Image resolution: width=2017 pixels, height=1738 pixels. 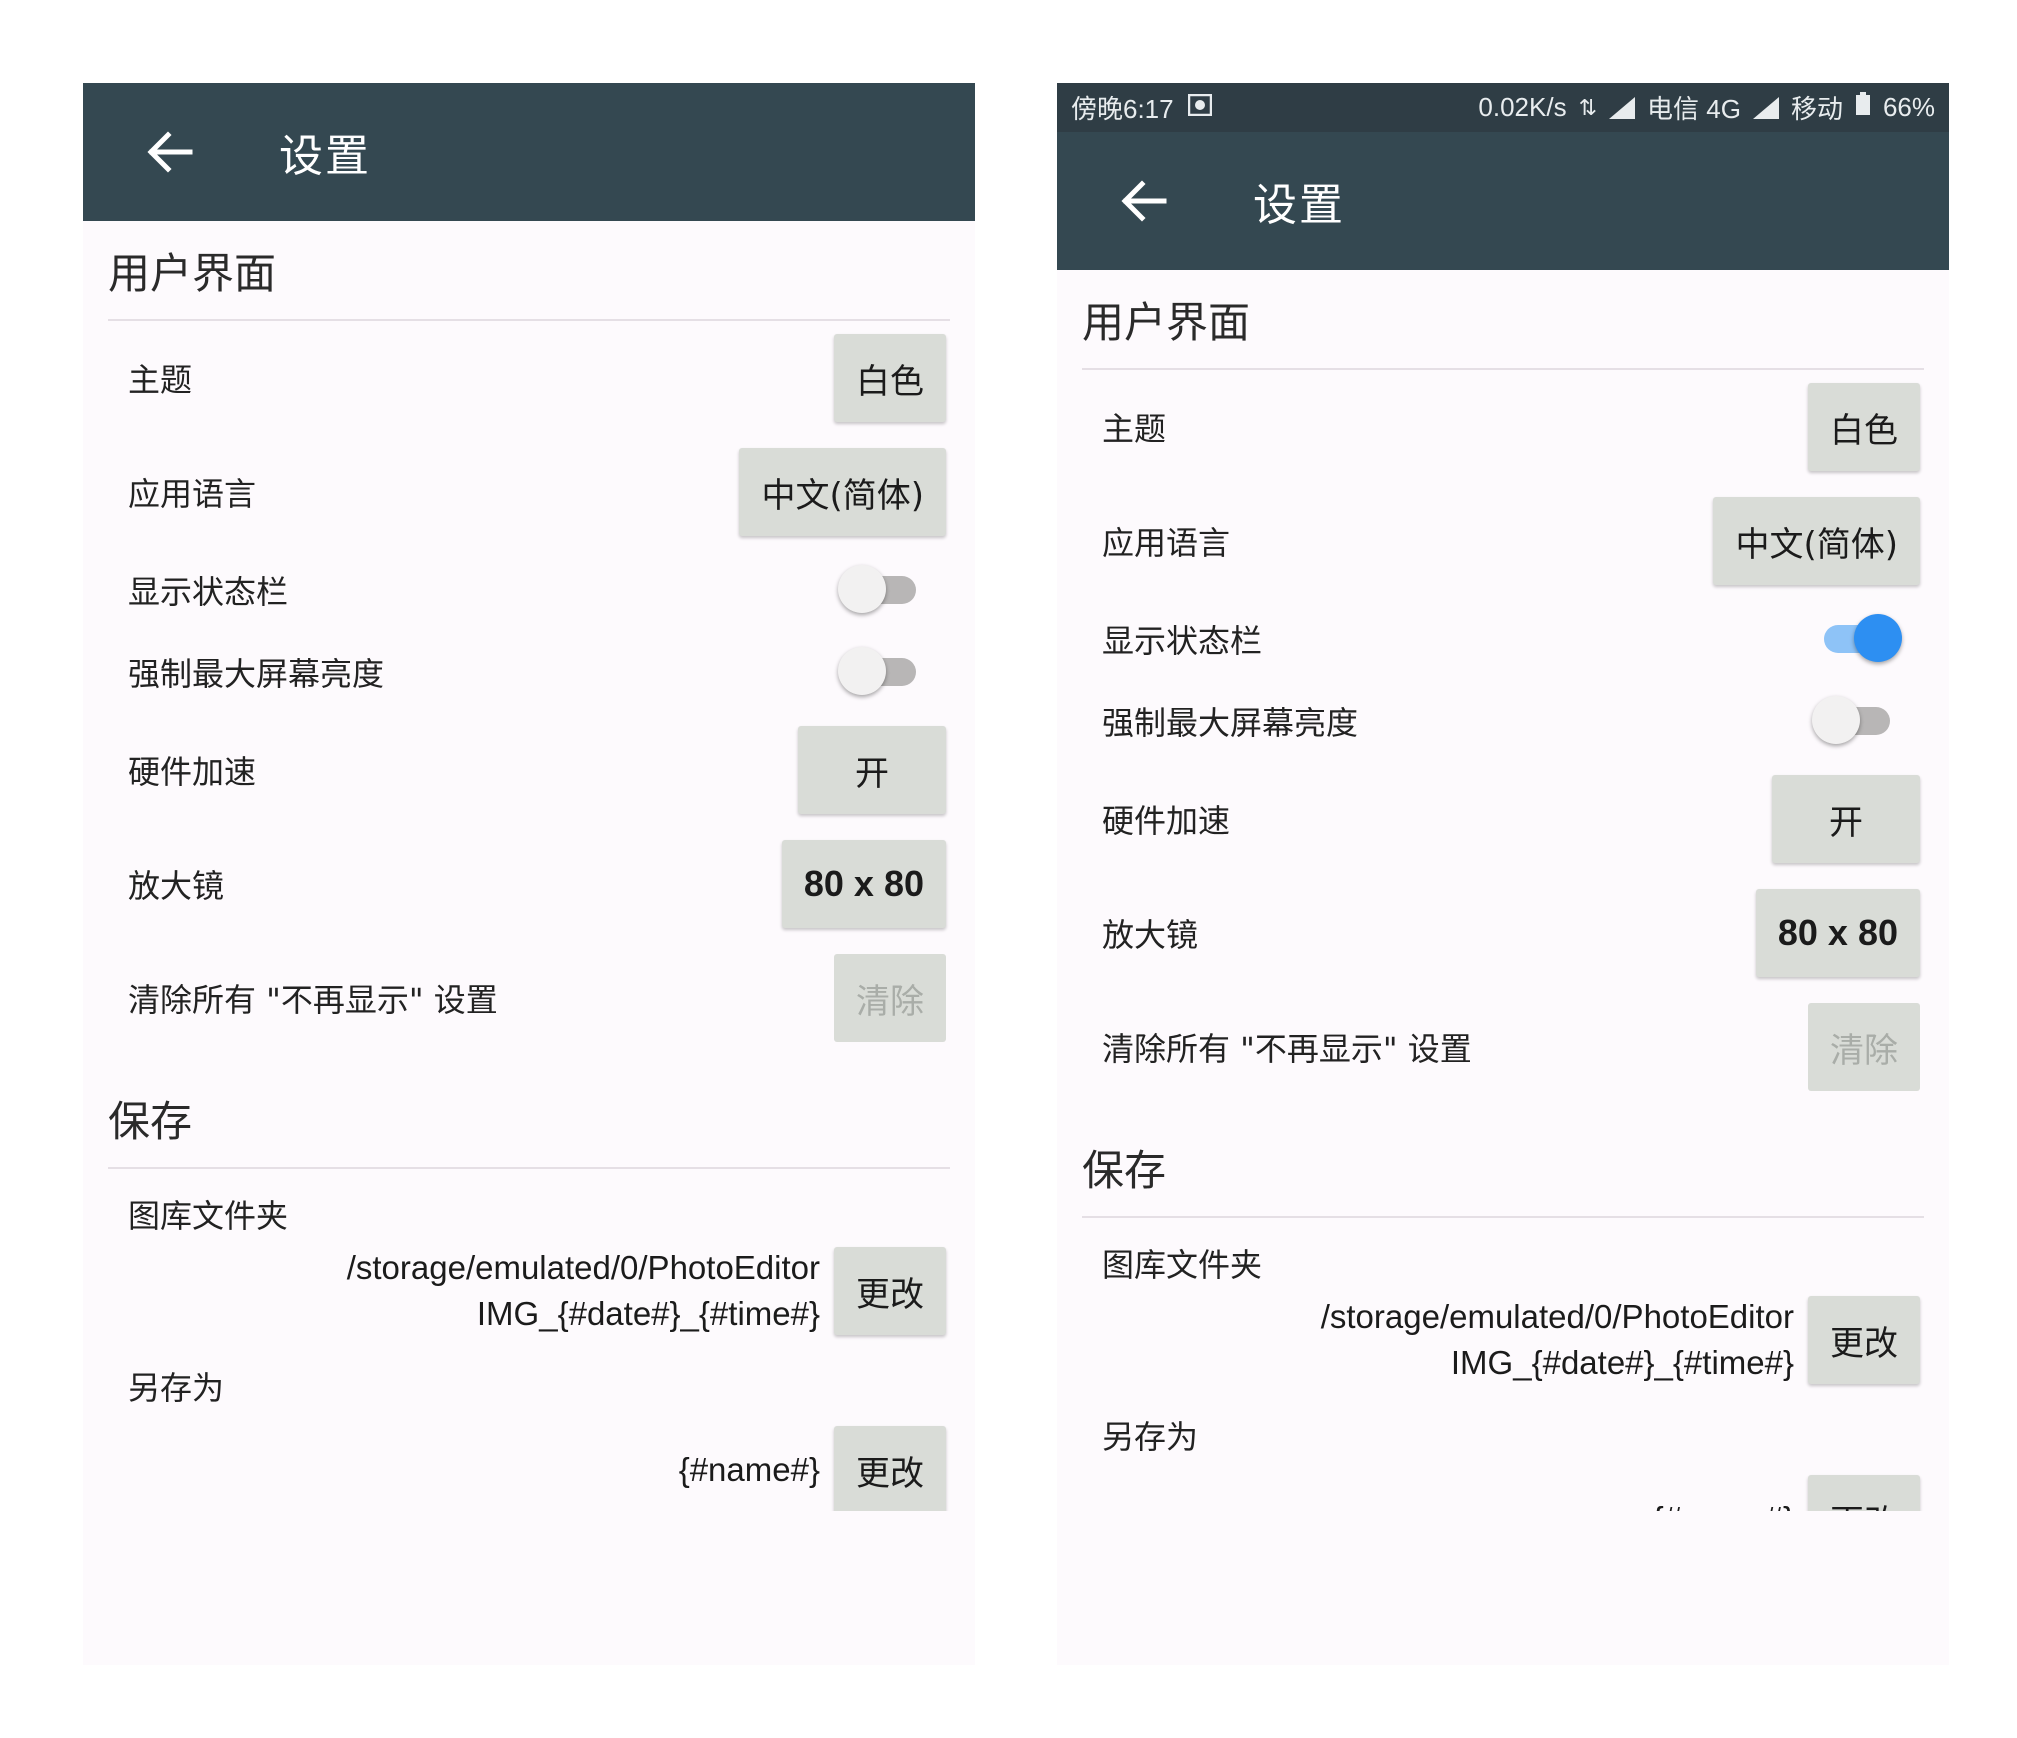 What do you see at coordinates (1863, 107) in the screenshot?
I see `battery-icon` at bounding box center [1863, 107].